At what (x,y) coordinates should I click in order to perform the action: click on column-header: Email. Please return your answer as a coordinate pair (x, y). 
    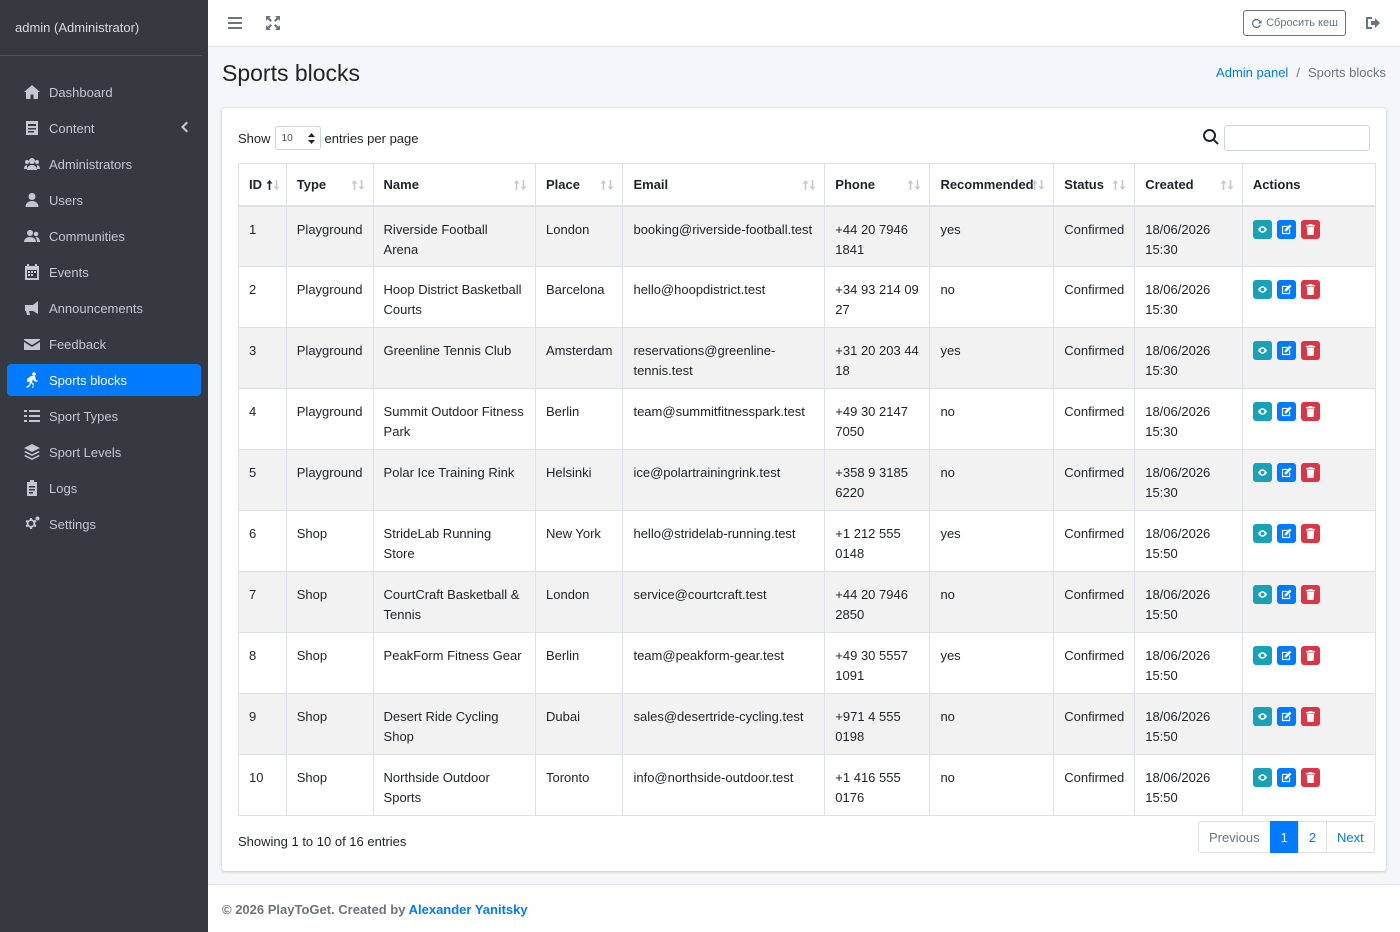
    Looking at the image, I should click on (724, 185).